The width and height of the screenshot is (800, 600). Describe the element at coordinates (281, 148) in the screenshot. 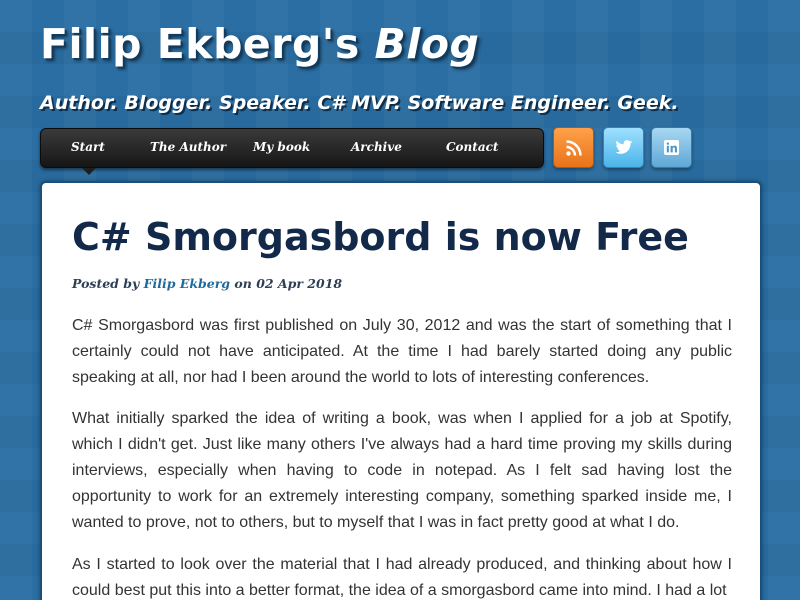

I see `nav-item-my-book: My book` at that location.